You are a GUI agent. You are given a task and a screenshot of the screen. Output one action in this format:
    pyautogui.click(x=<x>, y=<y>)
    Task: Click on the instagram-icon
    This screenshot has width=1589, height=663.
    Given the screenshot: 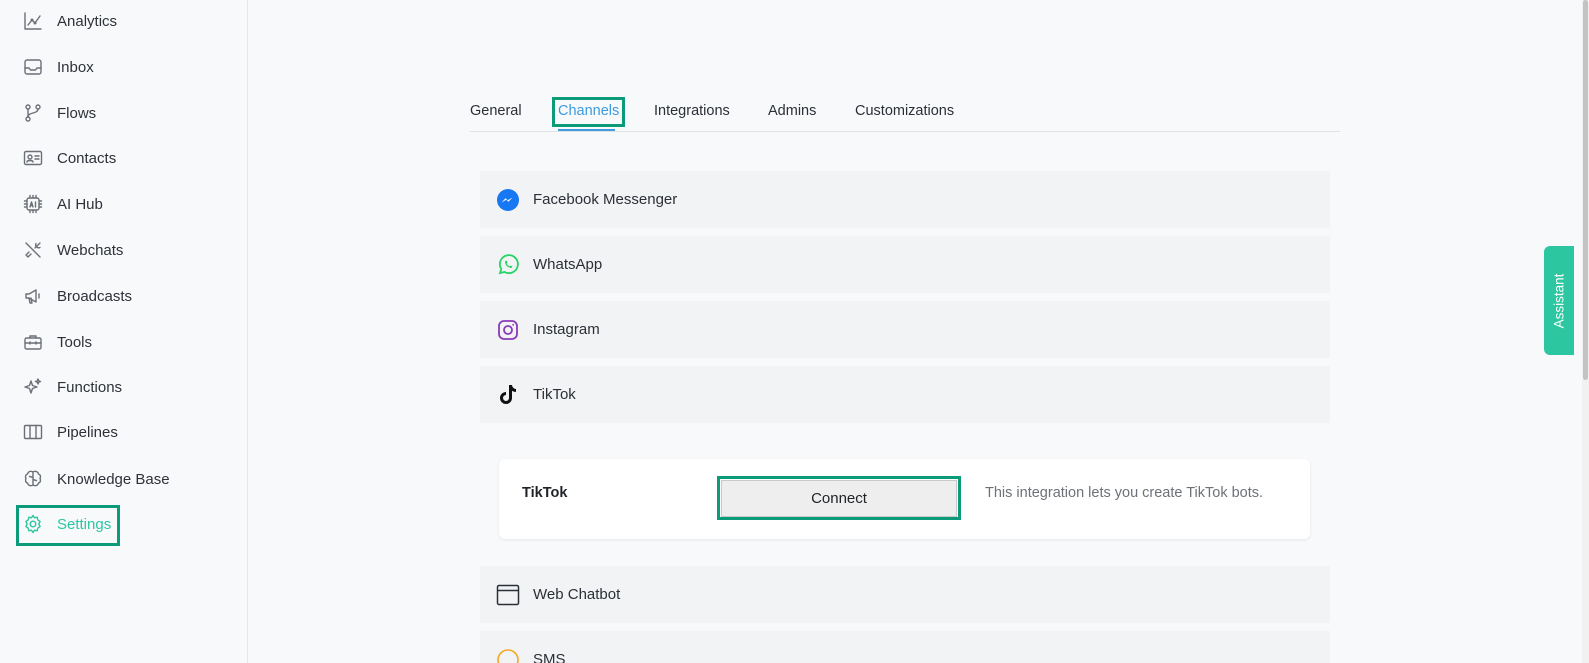 What is the action you would take?
    pyautogui.click(x=508, y=330)
    